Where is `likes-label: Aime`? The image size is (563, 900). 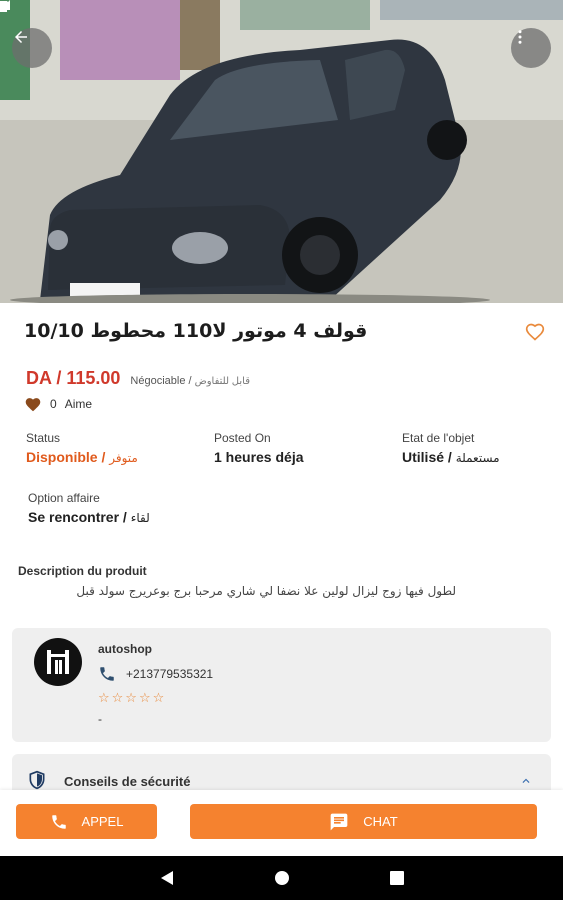
likes-label: Aime is located at coordinates (78, 404).